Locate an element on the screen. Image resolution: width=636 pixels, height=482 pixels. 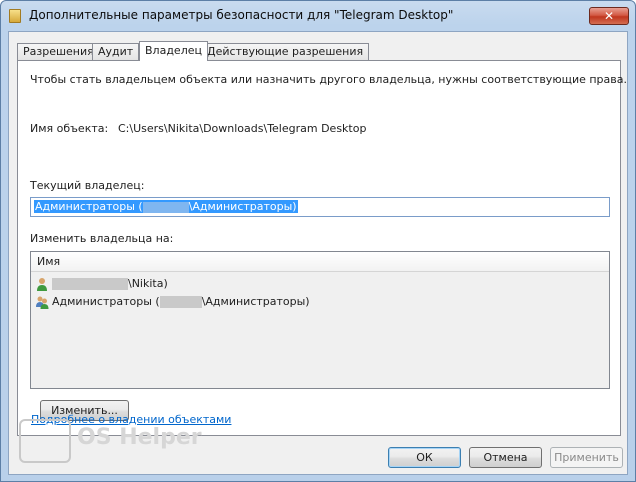
tab-owner: Владелец is located at coordinates (173, 51).